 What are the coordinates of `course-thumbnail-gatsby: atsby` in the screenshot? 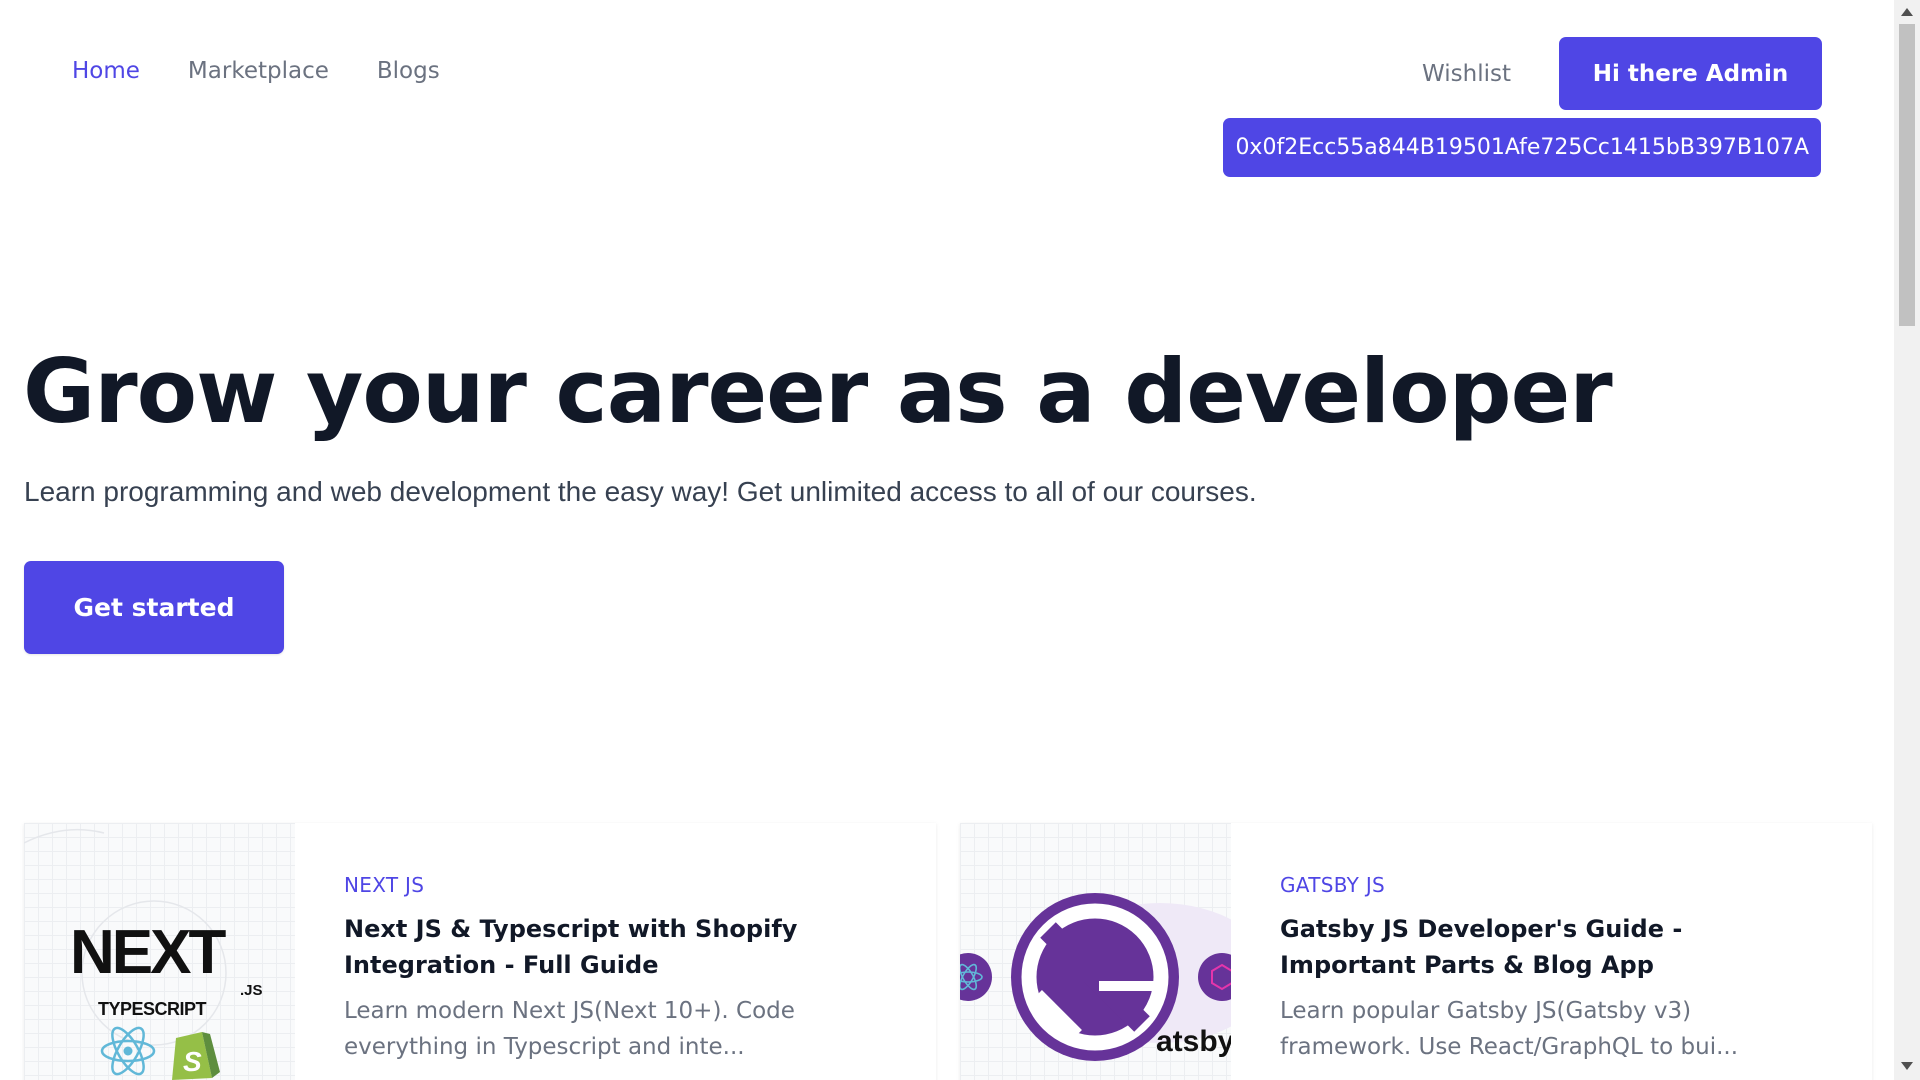 It's located at (1095, 951).